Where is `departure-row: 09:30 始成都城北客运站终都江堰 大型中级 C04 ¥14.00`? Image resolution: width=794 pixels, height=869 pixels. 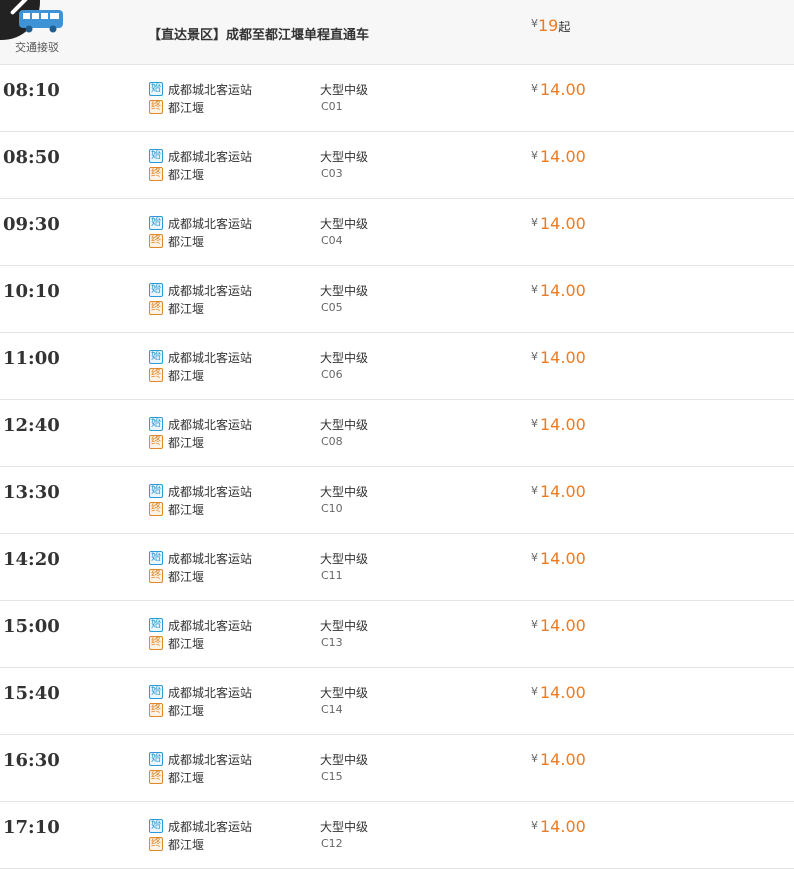 departure-row: 09:30 始成都城北客运站终都江堰 大型中级 C04 ¥14.00 is located at coordinates (397, 232).